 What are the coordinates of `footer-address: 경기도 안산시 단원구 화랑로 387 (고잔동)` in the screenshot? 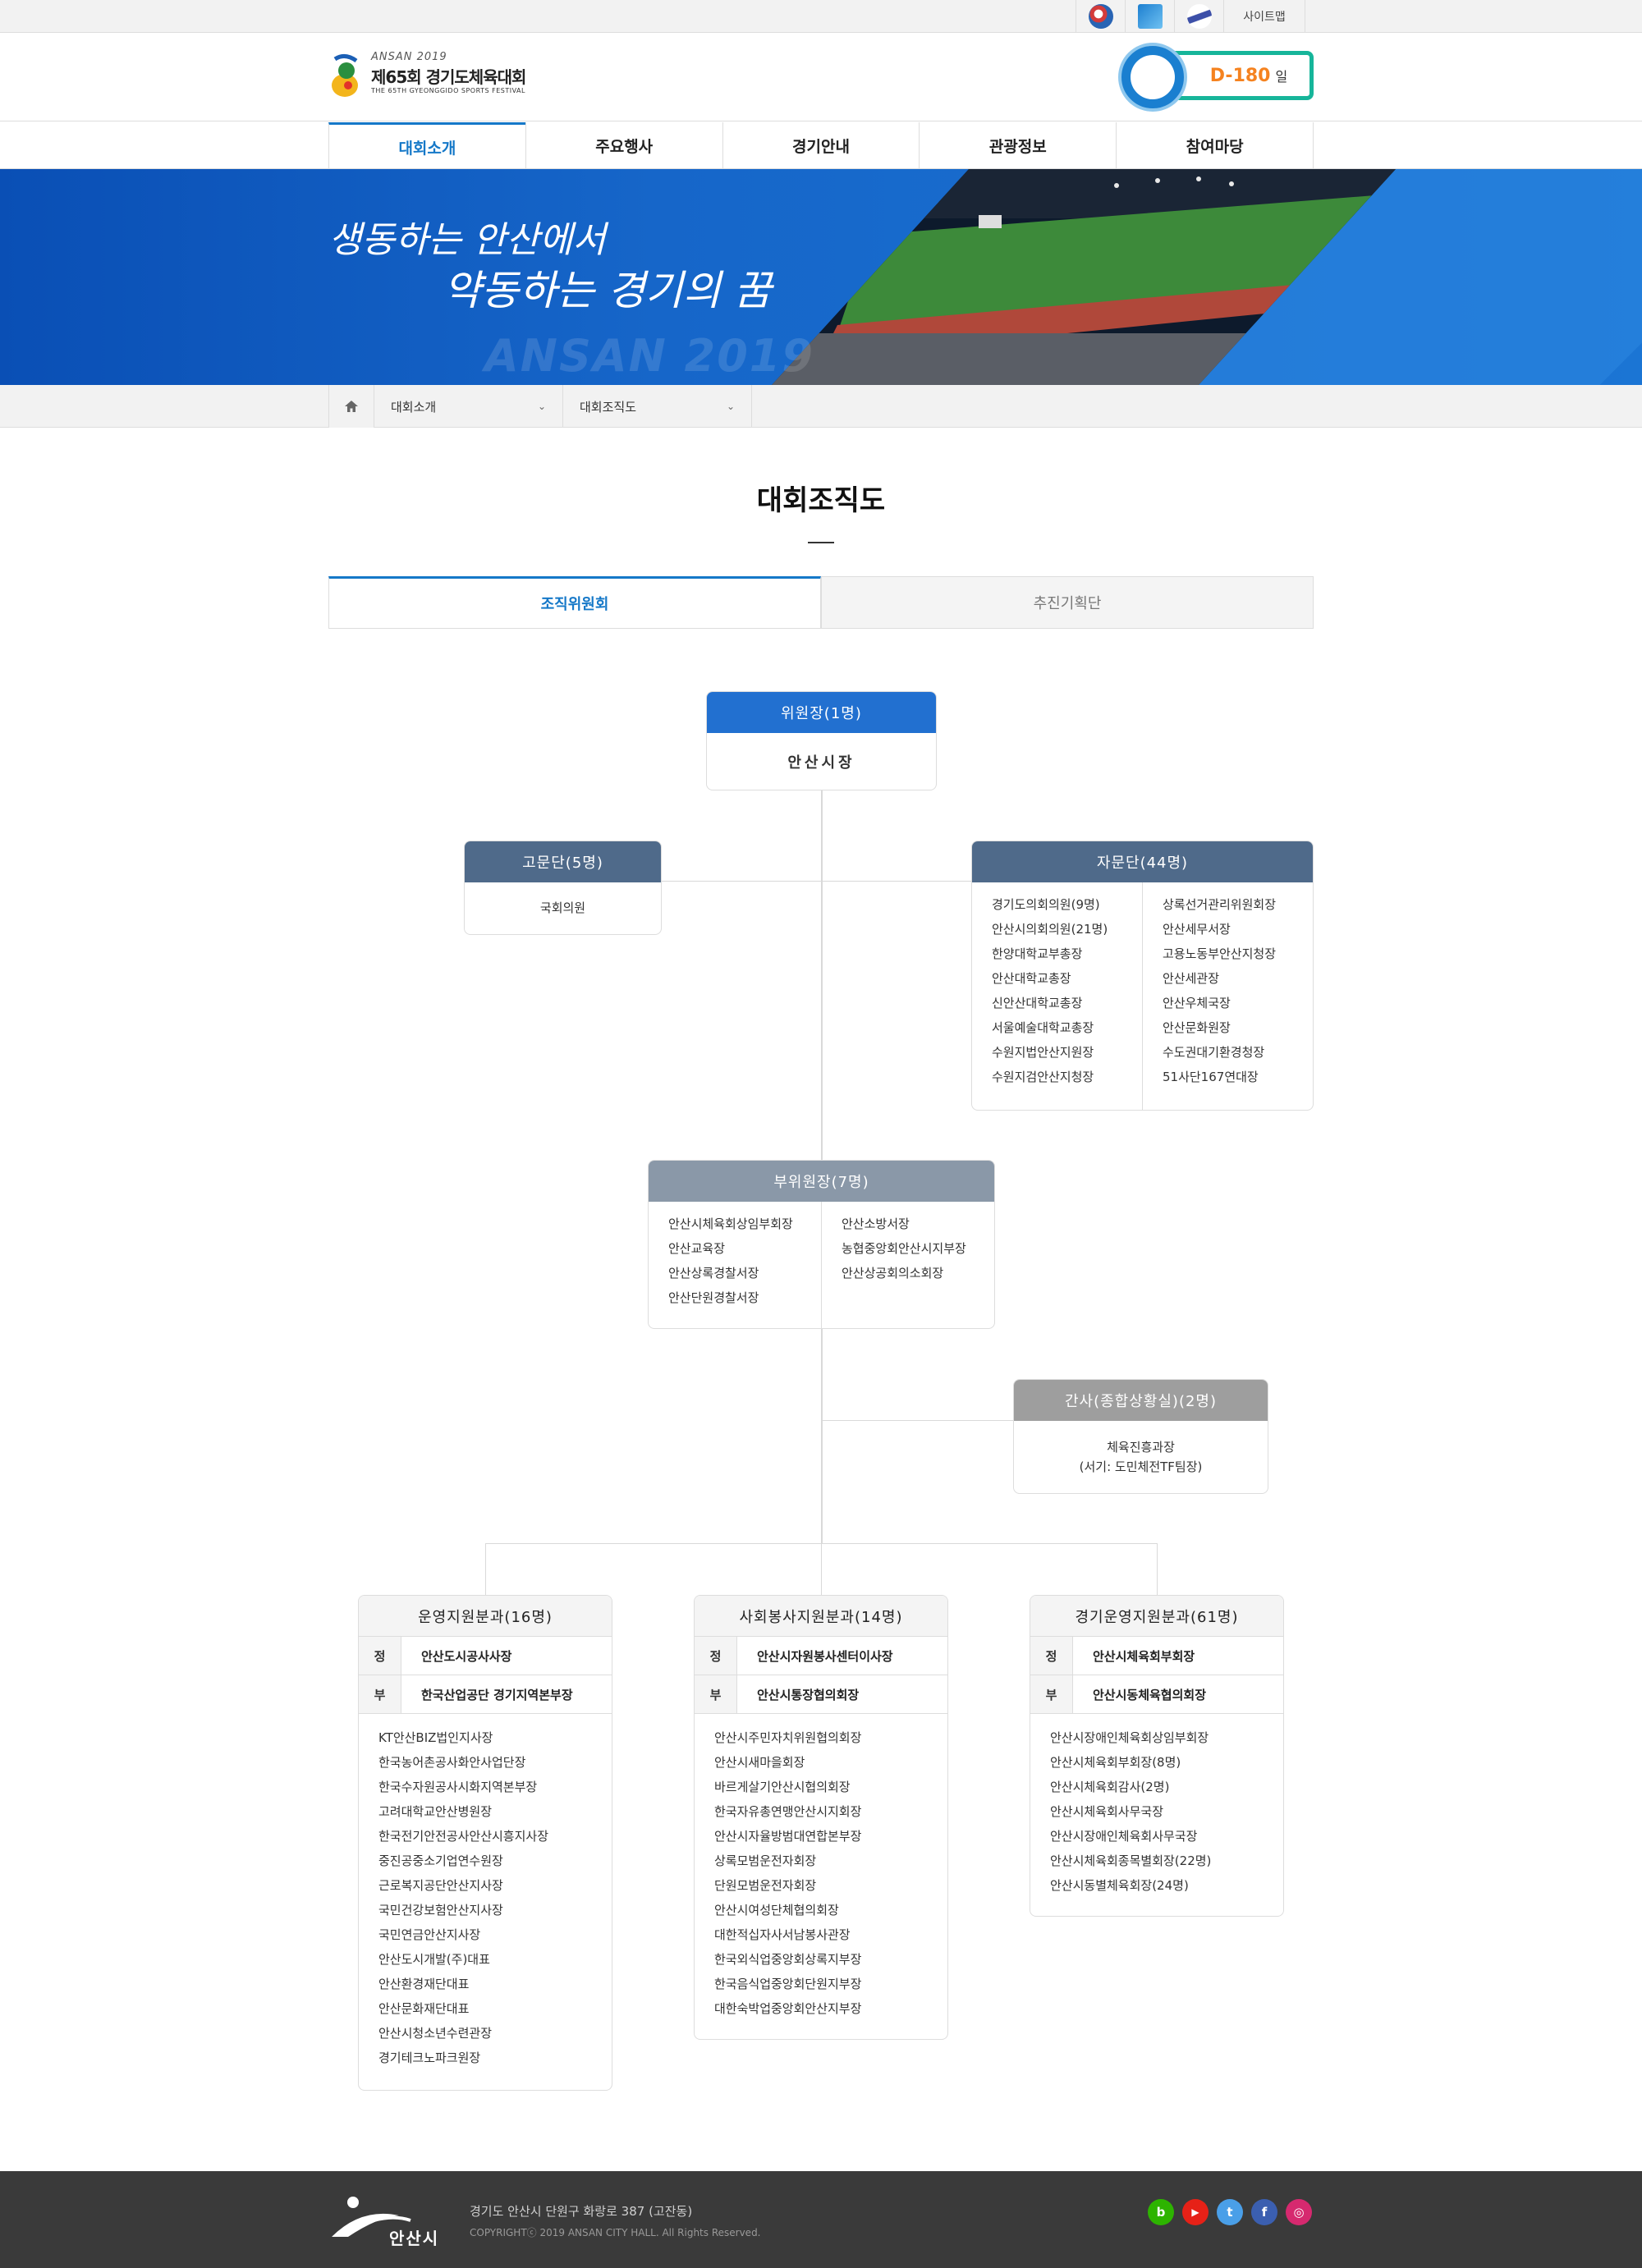 It's located at (581, 2211).